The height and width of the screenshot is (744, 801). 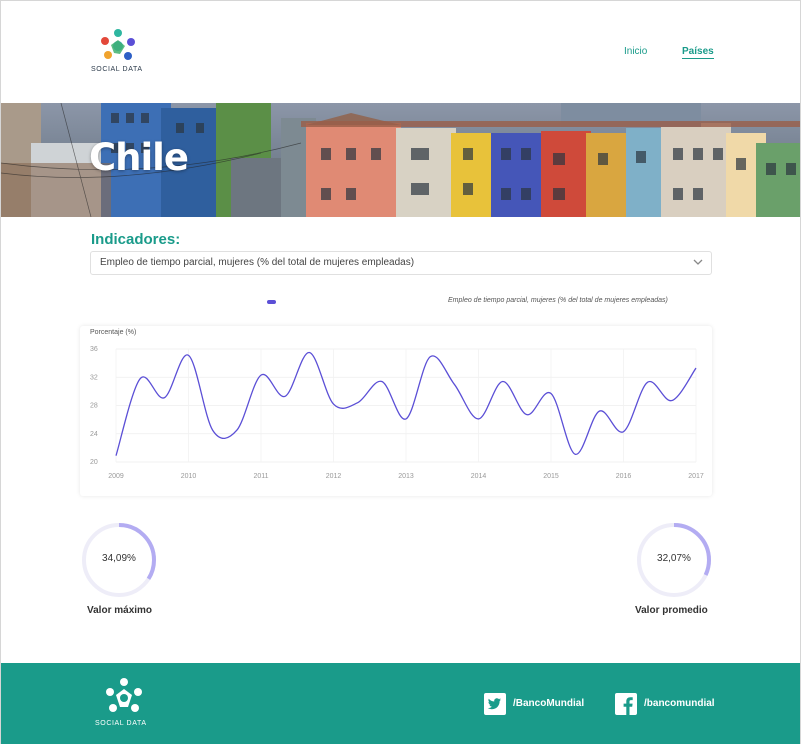 What do you see at coordinates (479, 476) in the screenshot?
I see `x-tick-label: 2014` at bounding box center [479, 476].